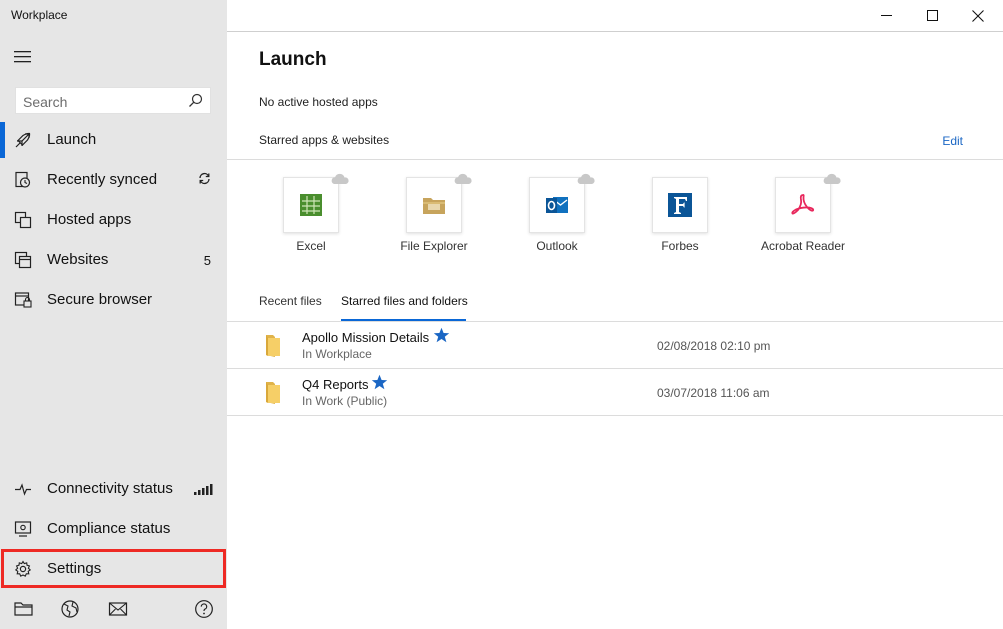  I want to click on app-tile-label: Acrobat Reader, so click(803, 246).